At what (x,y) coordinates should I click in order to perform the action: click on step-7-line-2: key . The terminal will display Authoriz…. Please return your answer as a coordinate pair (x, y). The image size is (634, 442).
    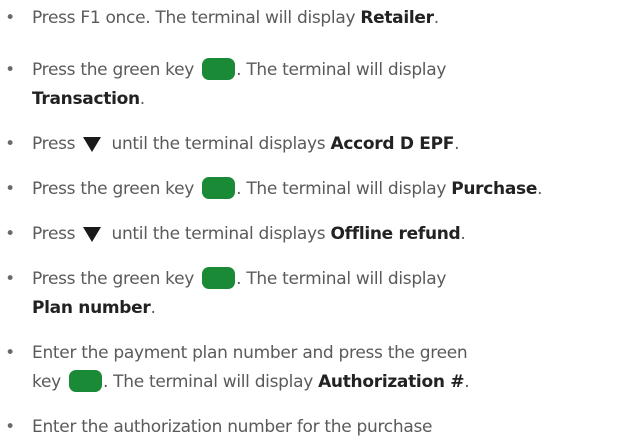
    Looking at the image, I should click on (251, 382).